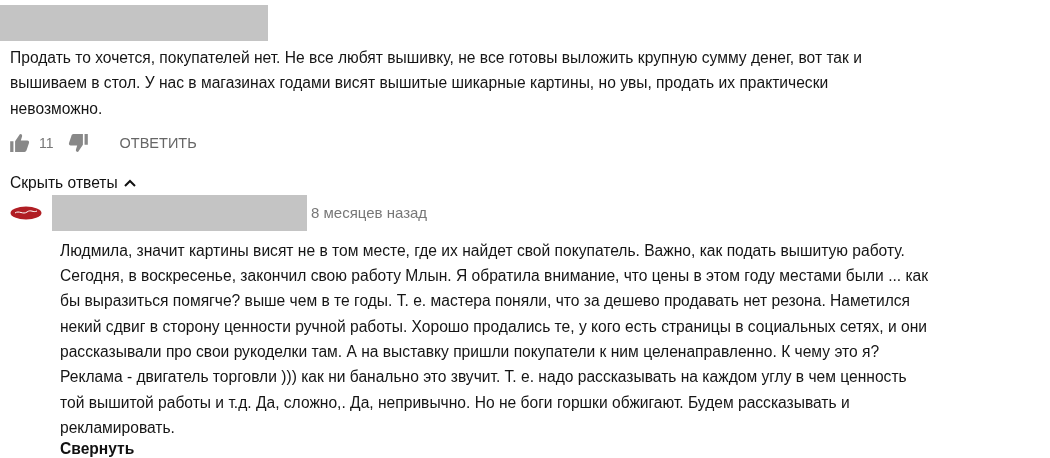  I want to click on thumbs-down-icon, so click(77, 142).